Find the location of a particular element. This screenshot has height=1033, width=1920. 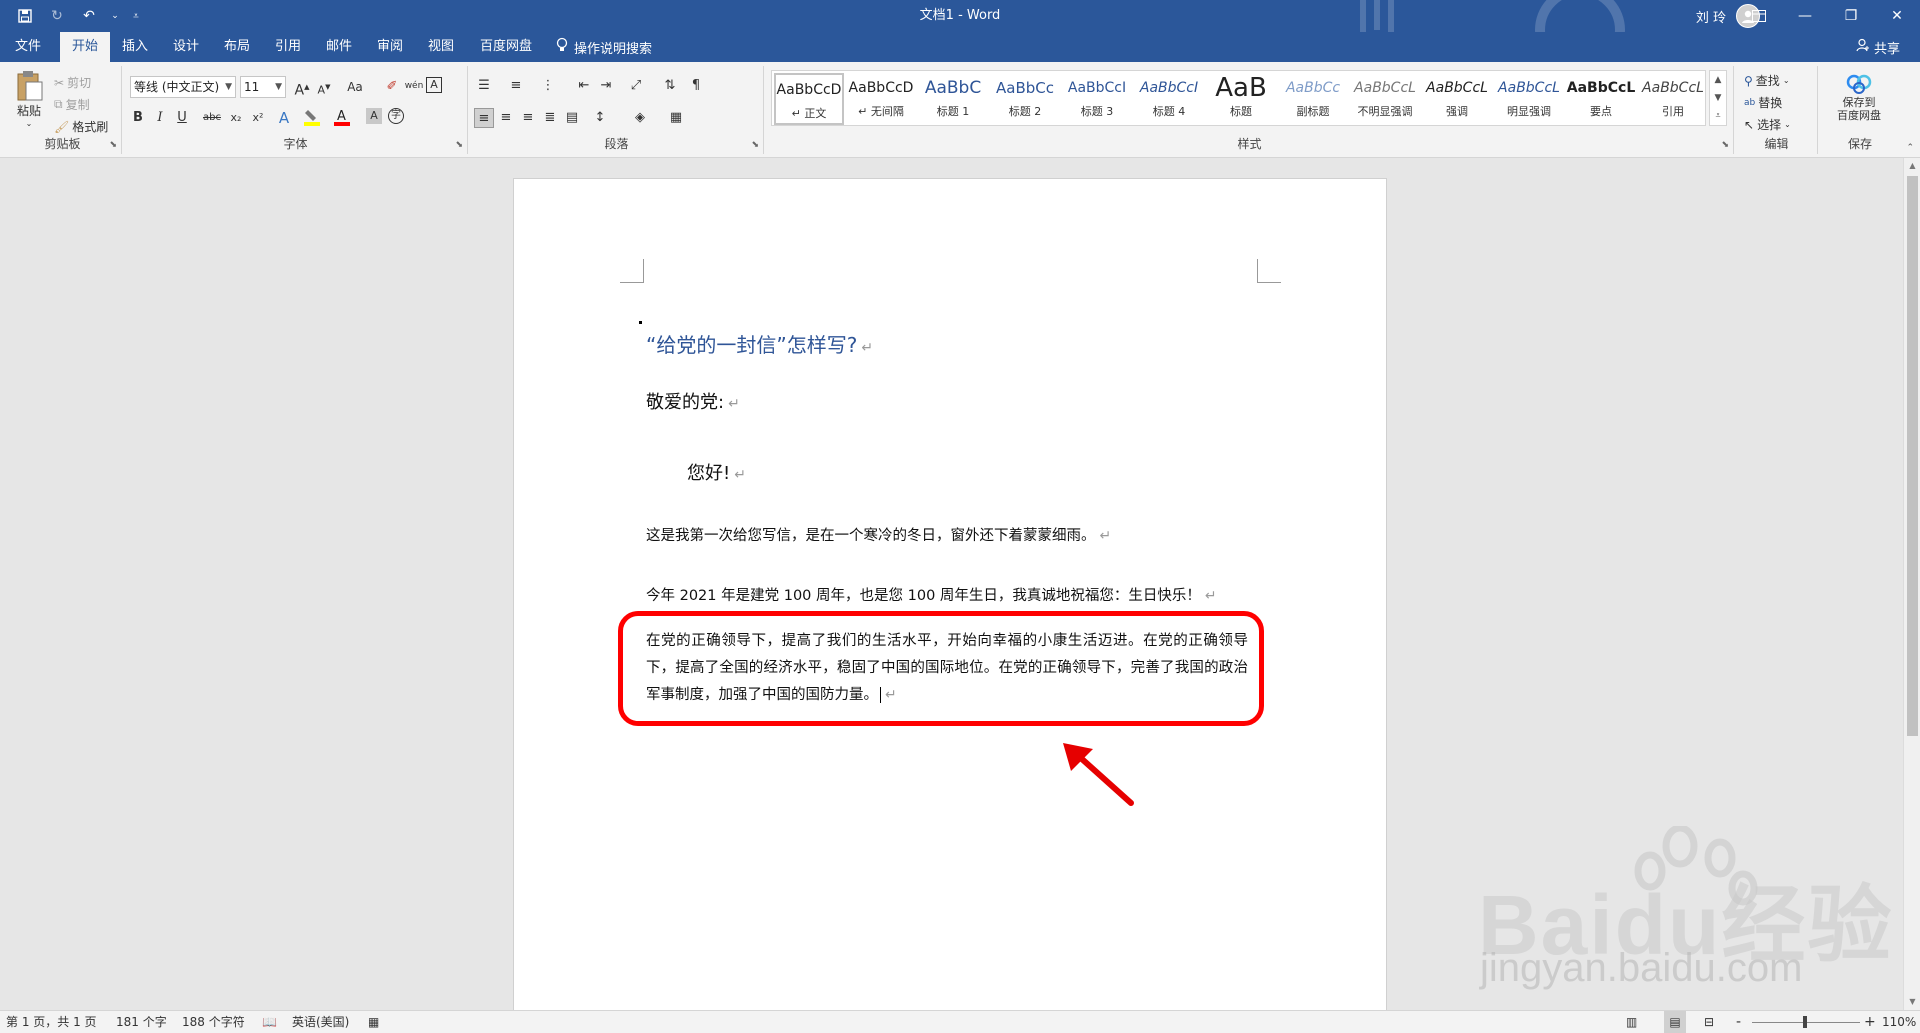

paste-button: 粘贴 ⌄ is located at coordinates (29, 99).